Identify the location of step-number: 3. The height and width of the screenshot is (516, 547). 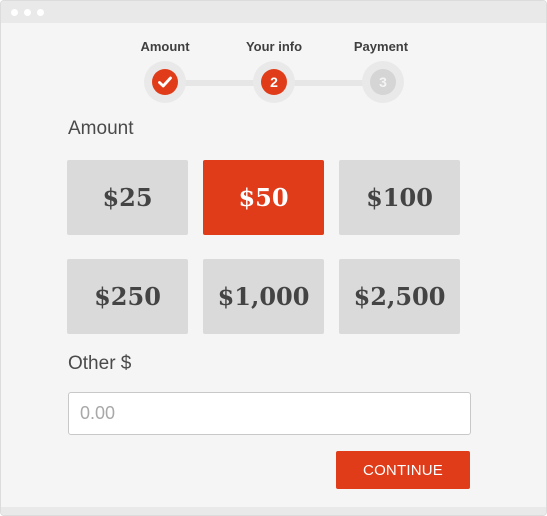
(383, 82).